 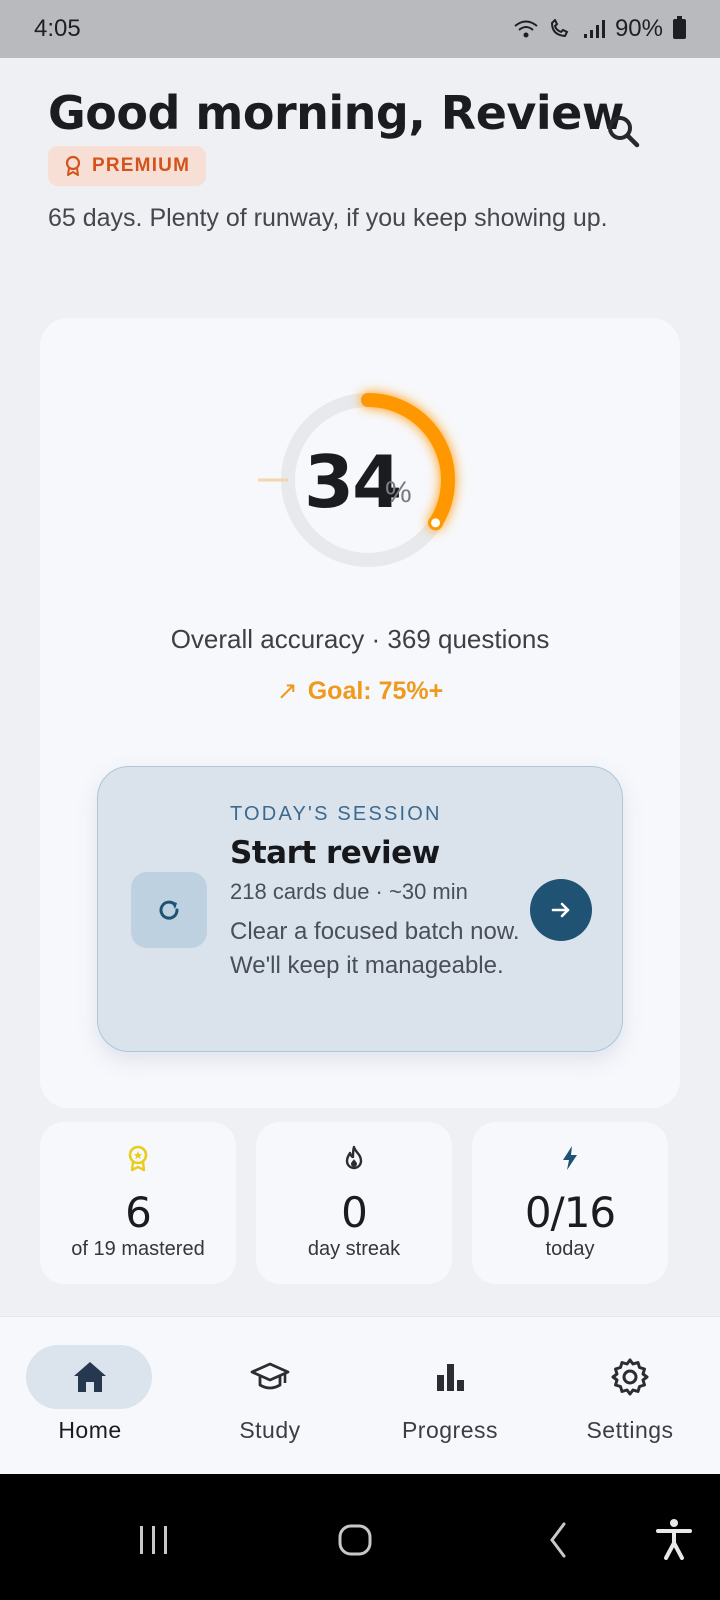 I want to click on status-bar: 4:05 90%, so click(x=360, y=29).